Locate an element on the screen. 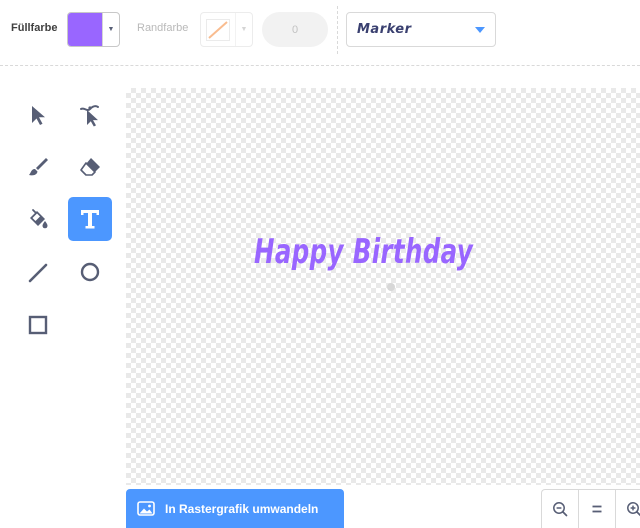 This screenshot has height=528, width=640. reshape-pointer-icon is located at coordinates (89, 116).